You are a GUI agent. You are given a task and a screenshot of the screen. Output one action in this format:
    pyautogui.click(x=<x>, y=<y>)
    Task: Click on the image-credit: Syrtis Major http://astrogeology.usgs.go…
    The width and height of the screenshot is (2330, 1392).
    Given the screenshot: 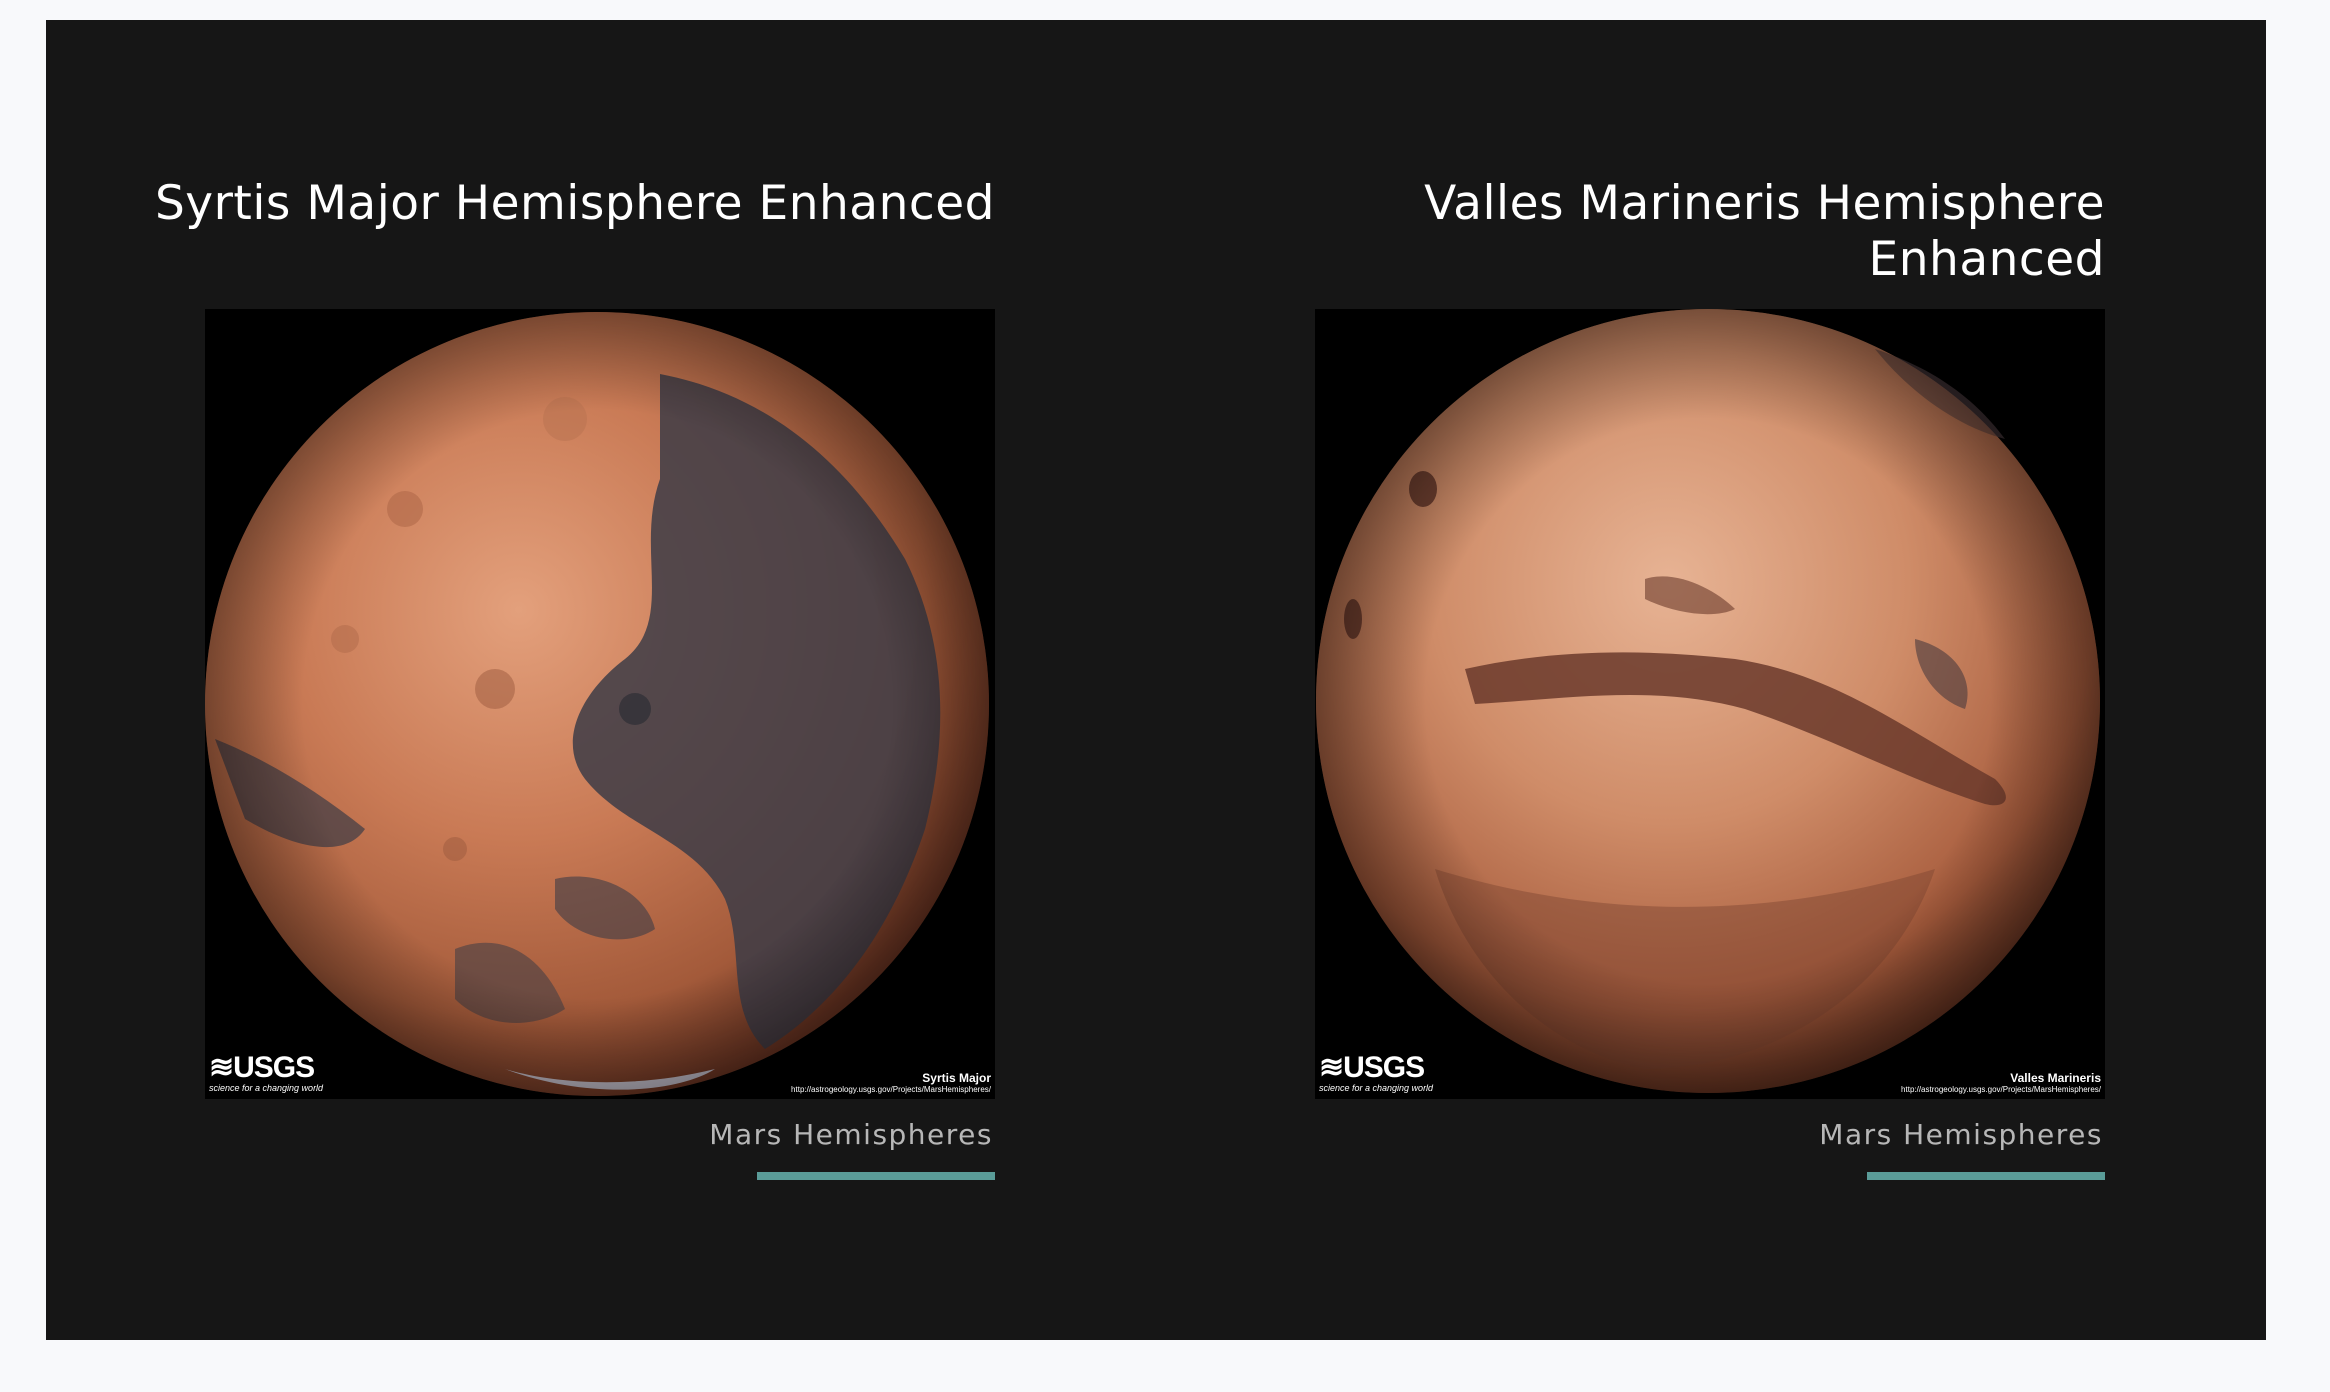 What is the action you would take?
    pyautogui.click(x=891, y=1082)
    